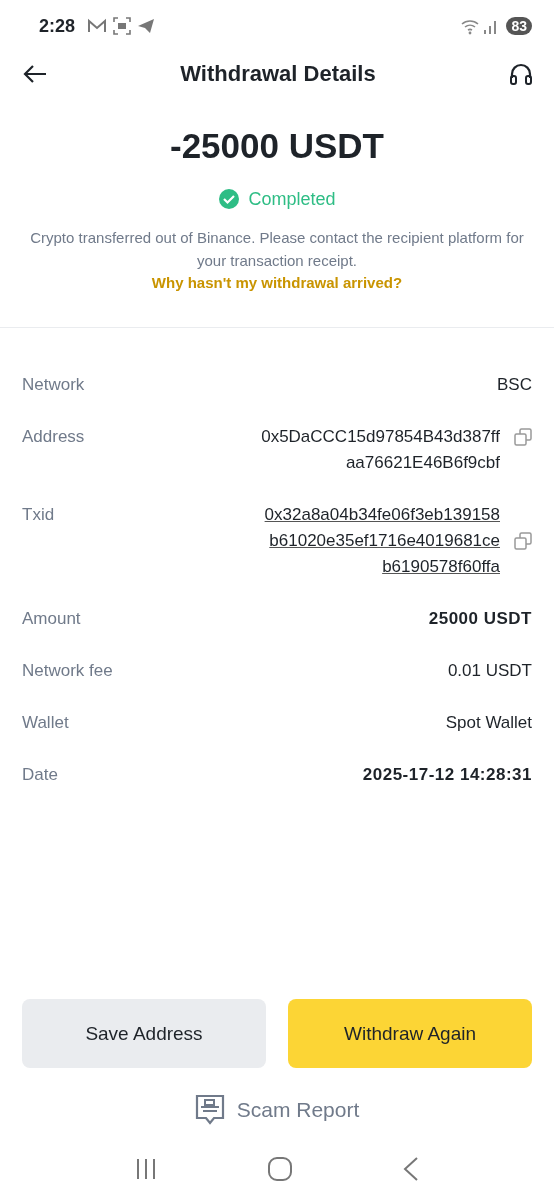  I want to click on support-button, so click(521, 74).